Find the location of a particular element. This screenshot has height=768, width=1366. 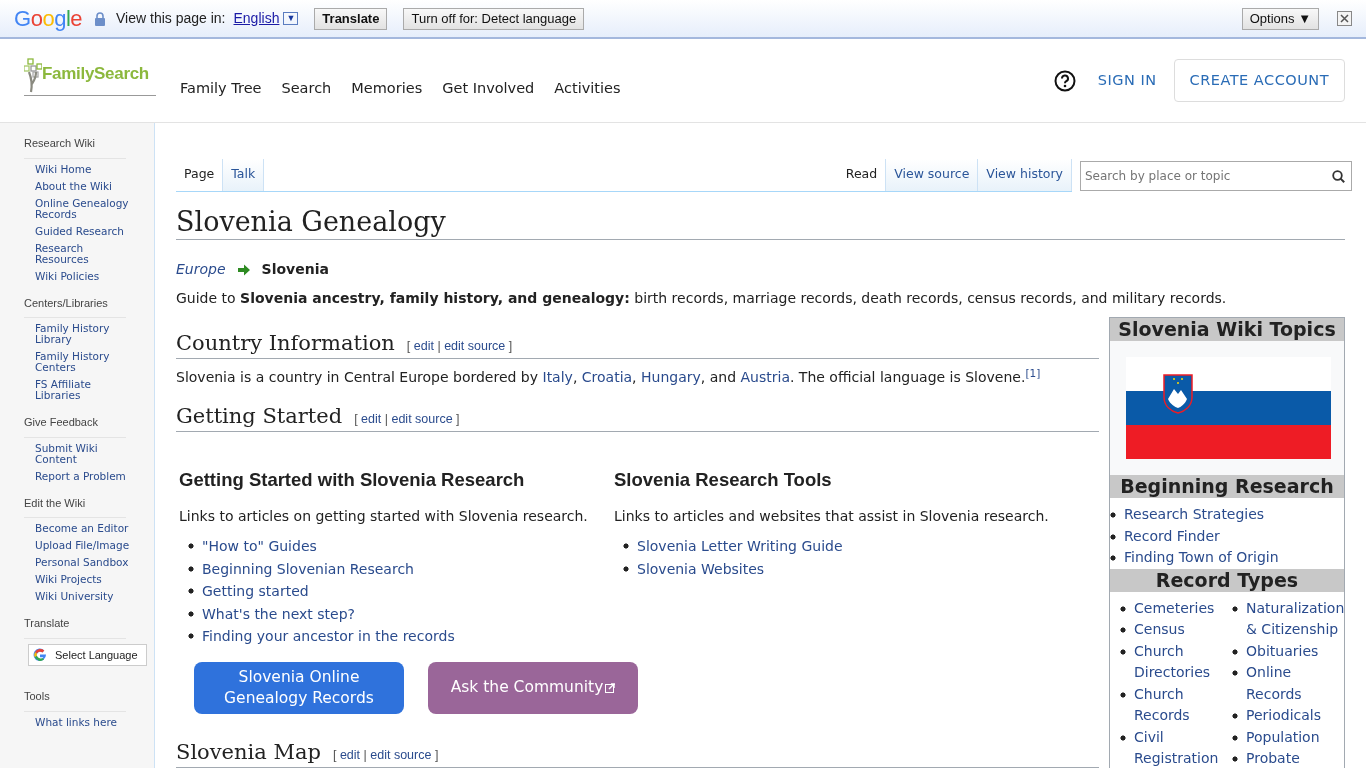

sidebar-link: Wiki Projects is located at coordinates (84, 579).